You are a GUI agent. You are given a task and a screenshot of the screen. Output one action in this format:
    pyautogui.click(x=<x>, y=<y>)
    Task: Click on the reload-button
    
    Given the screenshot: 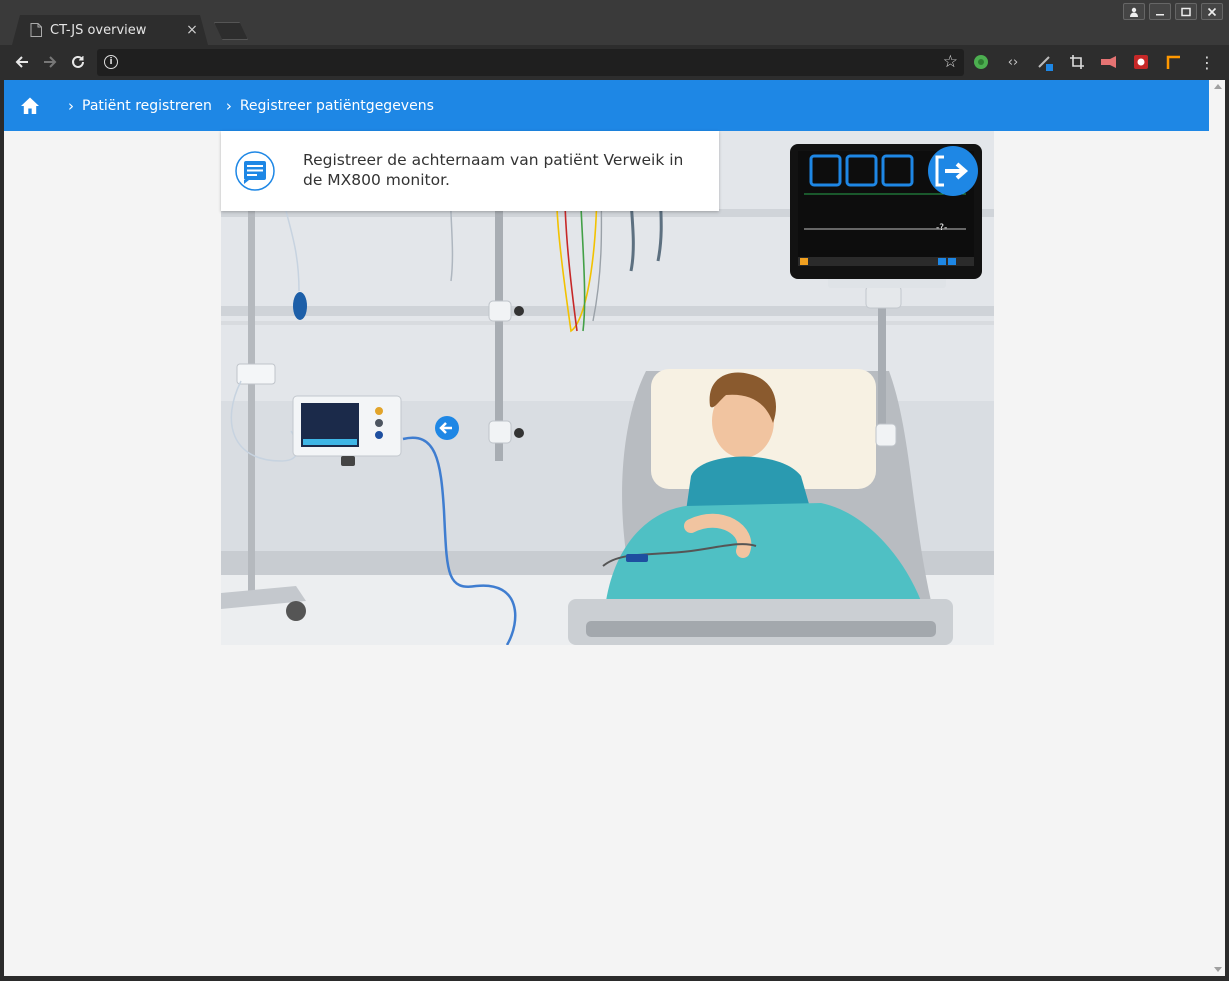 What is the action you would take?
    pyautogui.click(x=78, y=62)
    